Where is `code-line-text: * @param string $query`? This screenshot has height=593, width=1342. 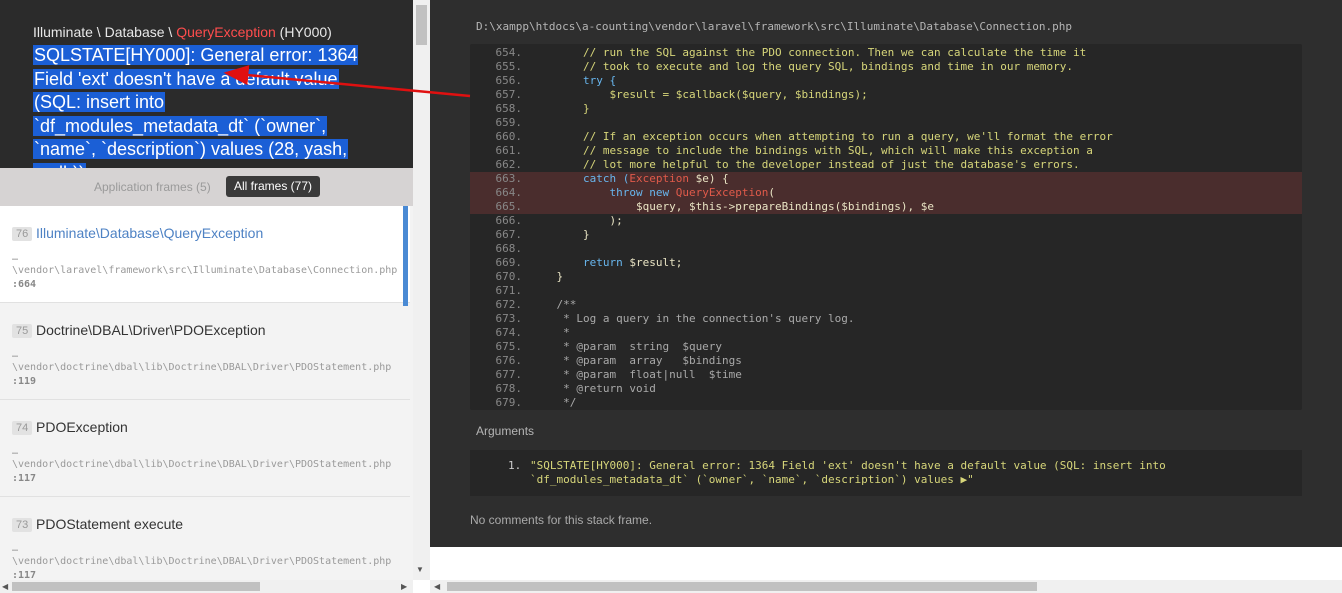
code-line-text: * @param string $query is located at coordinates (626, 346).